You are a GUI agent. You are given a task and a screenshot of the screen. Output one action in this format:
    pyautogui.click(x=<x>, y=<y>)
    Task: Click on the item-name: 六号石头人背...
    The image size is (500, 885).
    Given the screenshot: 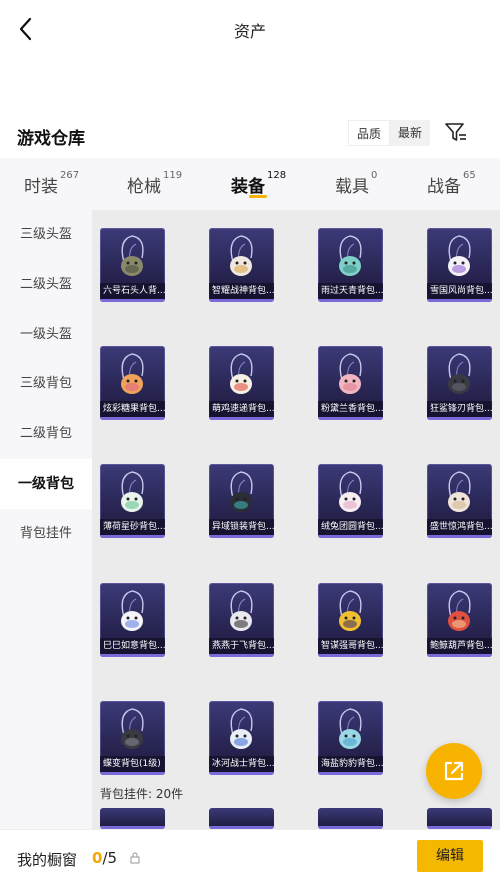 What is the action you would take?
    pyautogui.click(x=132, y=291)
    